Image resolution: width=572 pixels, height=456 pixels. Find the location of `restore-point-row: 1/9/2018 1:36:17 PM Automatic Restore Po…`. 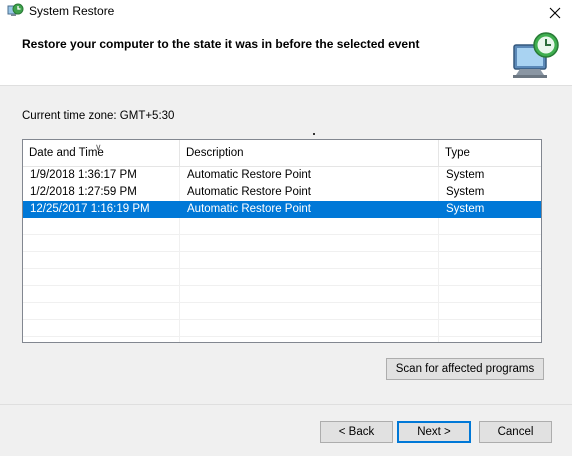

restore-point-row: 1/9/2018 1:36:17 PM Automatic Restore Po… is located at coordinates (282, 175).